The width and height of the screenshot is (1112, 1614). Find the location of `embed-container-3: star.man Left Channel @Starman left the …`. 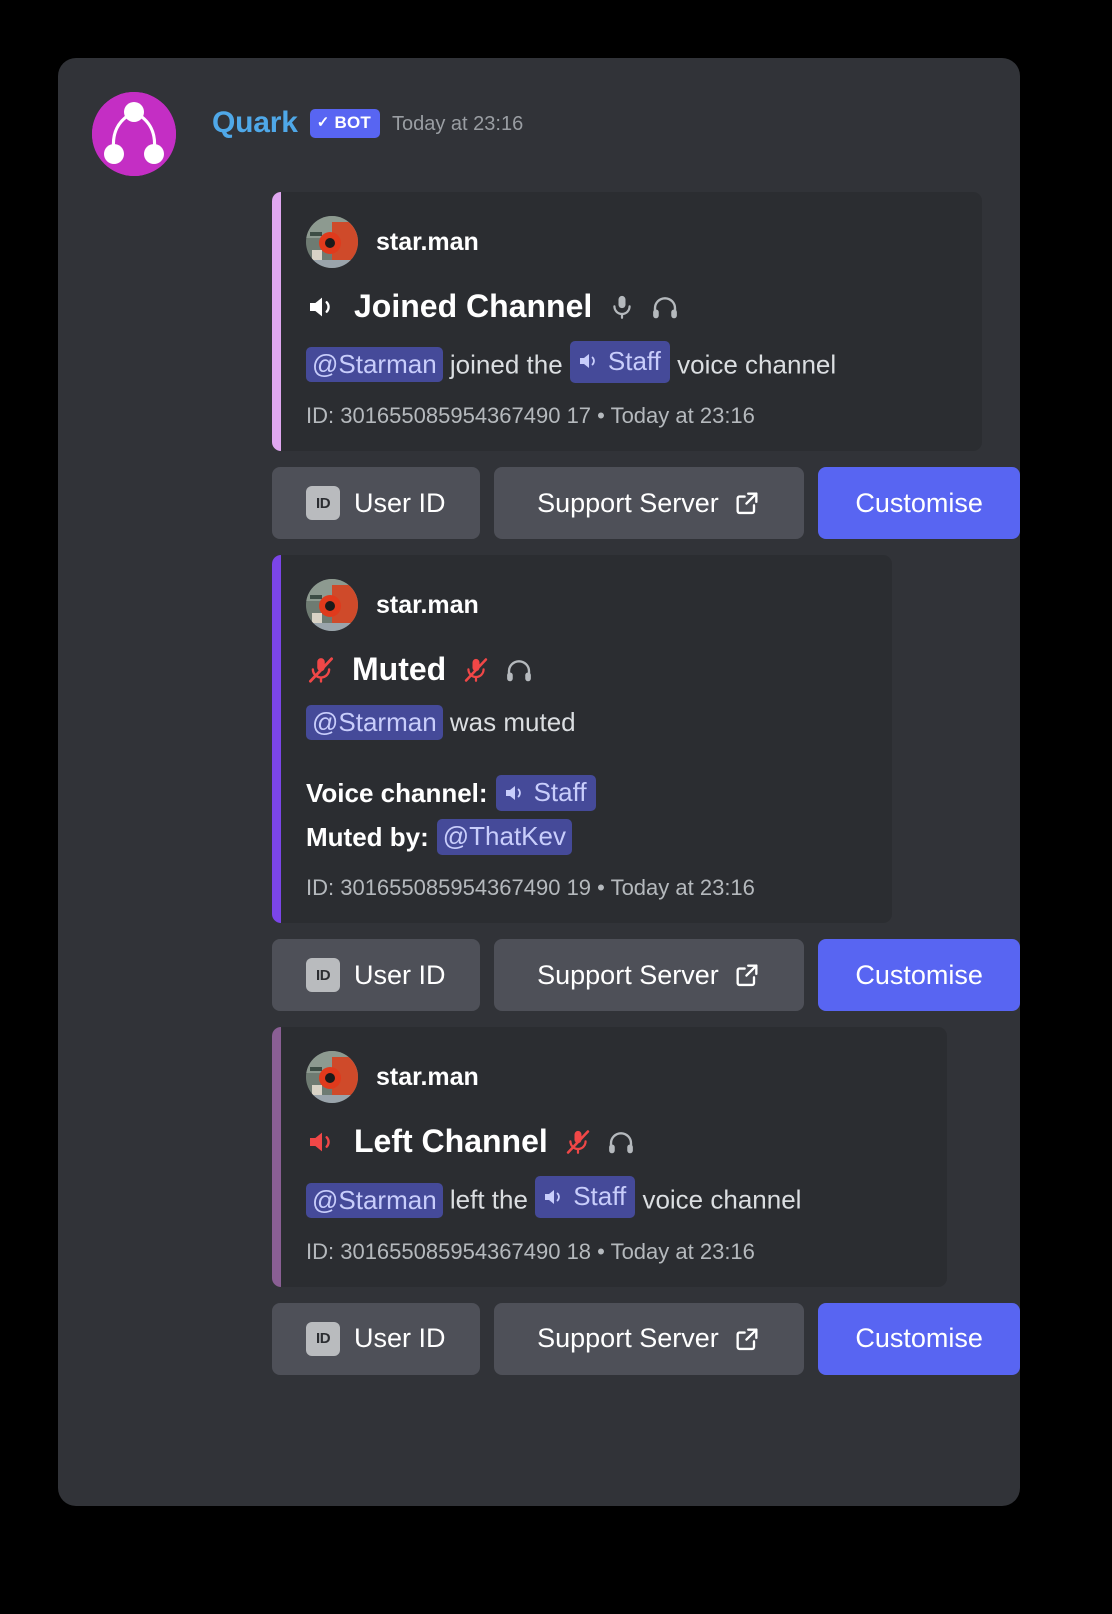

embed-container-3: star.man Left Channel @Starman left the … is located at coordinates (539, 1149).